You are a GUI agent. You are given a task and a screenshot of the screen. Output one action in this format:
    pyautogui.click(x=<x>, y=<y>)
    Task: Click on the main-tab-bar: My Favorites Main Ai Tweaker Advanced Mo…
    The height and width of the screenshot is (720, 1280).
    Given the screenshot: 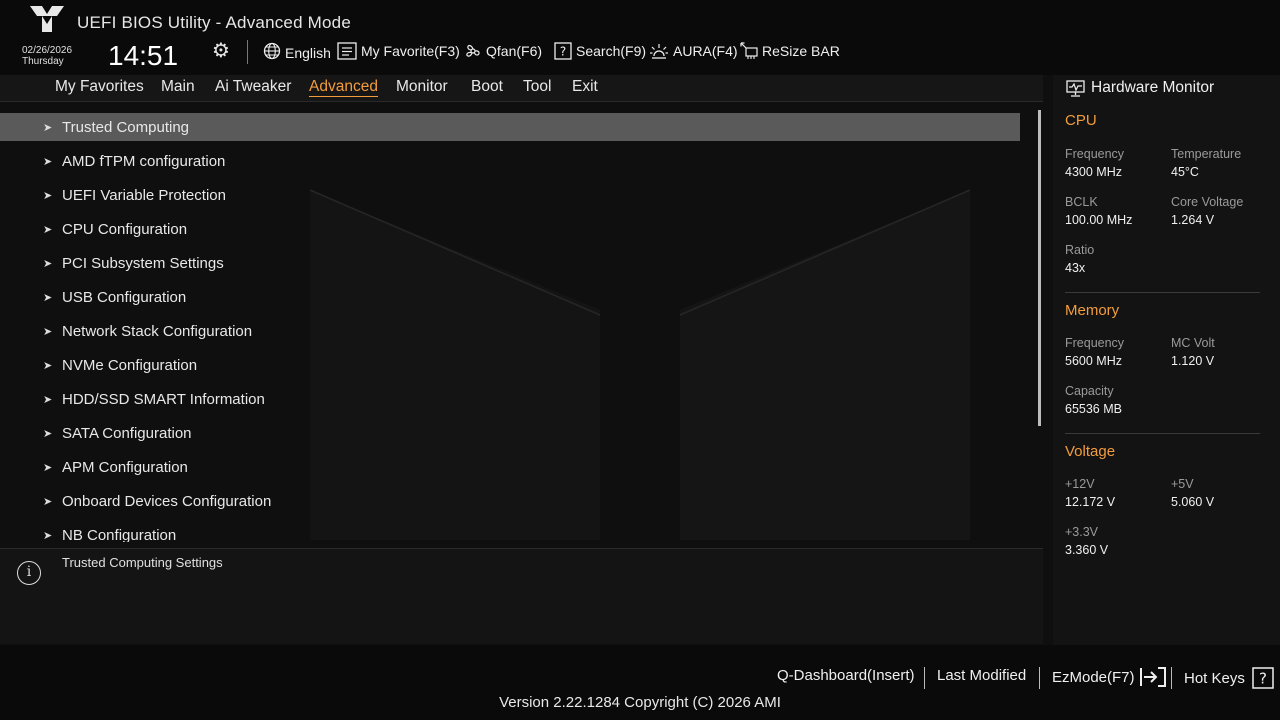 What is the action you would take?
    pyautogui.click(x=521, y=88)
    